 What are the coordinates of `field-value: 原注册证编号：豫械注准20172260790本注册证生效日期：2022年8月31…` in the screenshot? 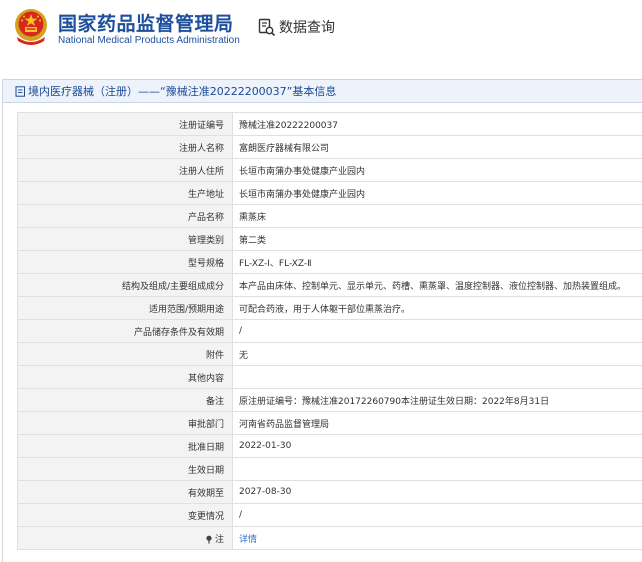 It's located at (437, 400).